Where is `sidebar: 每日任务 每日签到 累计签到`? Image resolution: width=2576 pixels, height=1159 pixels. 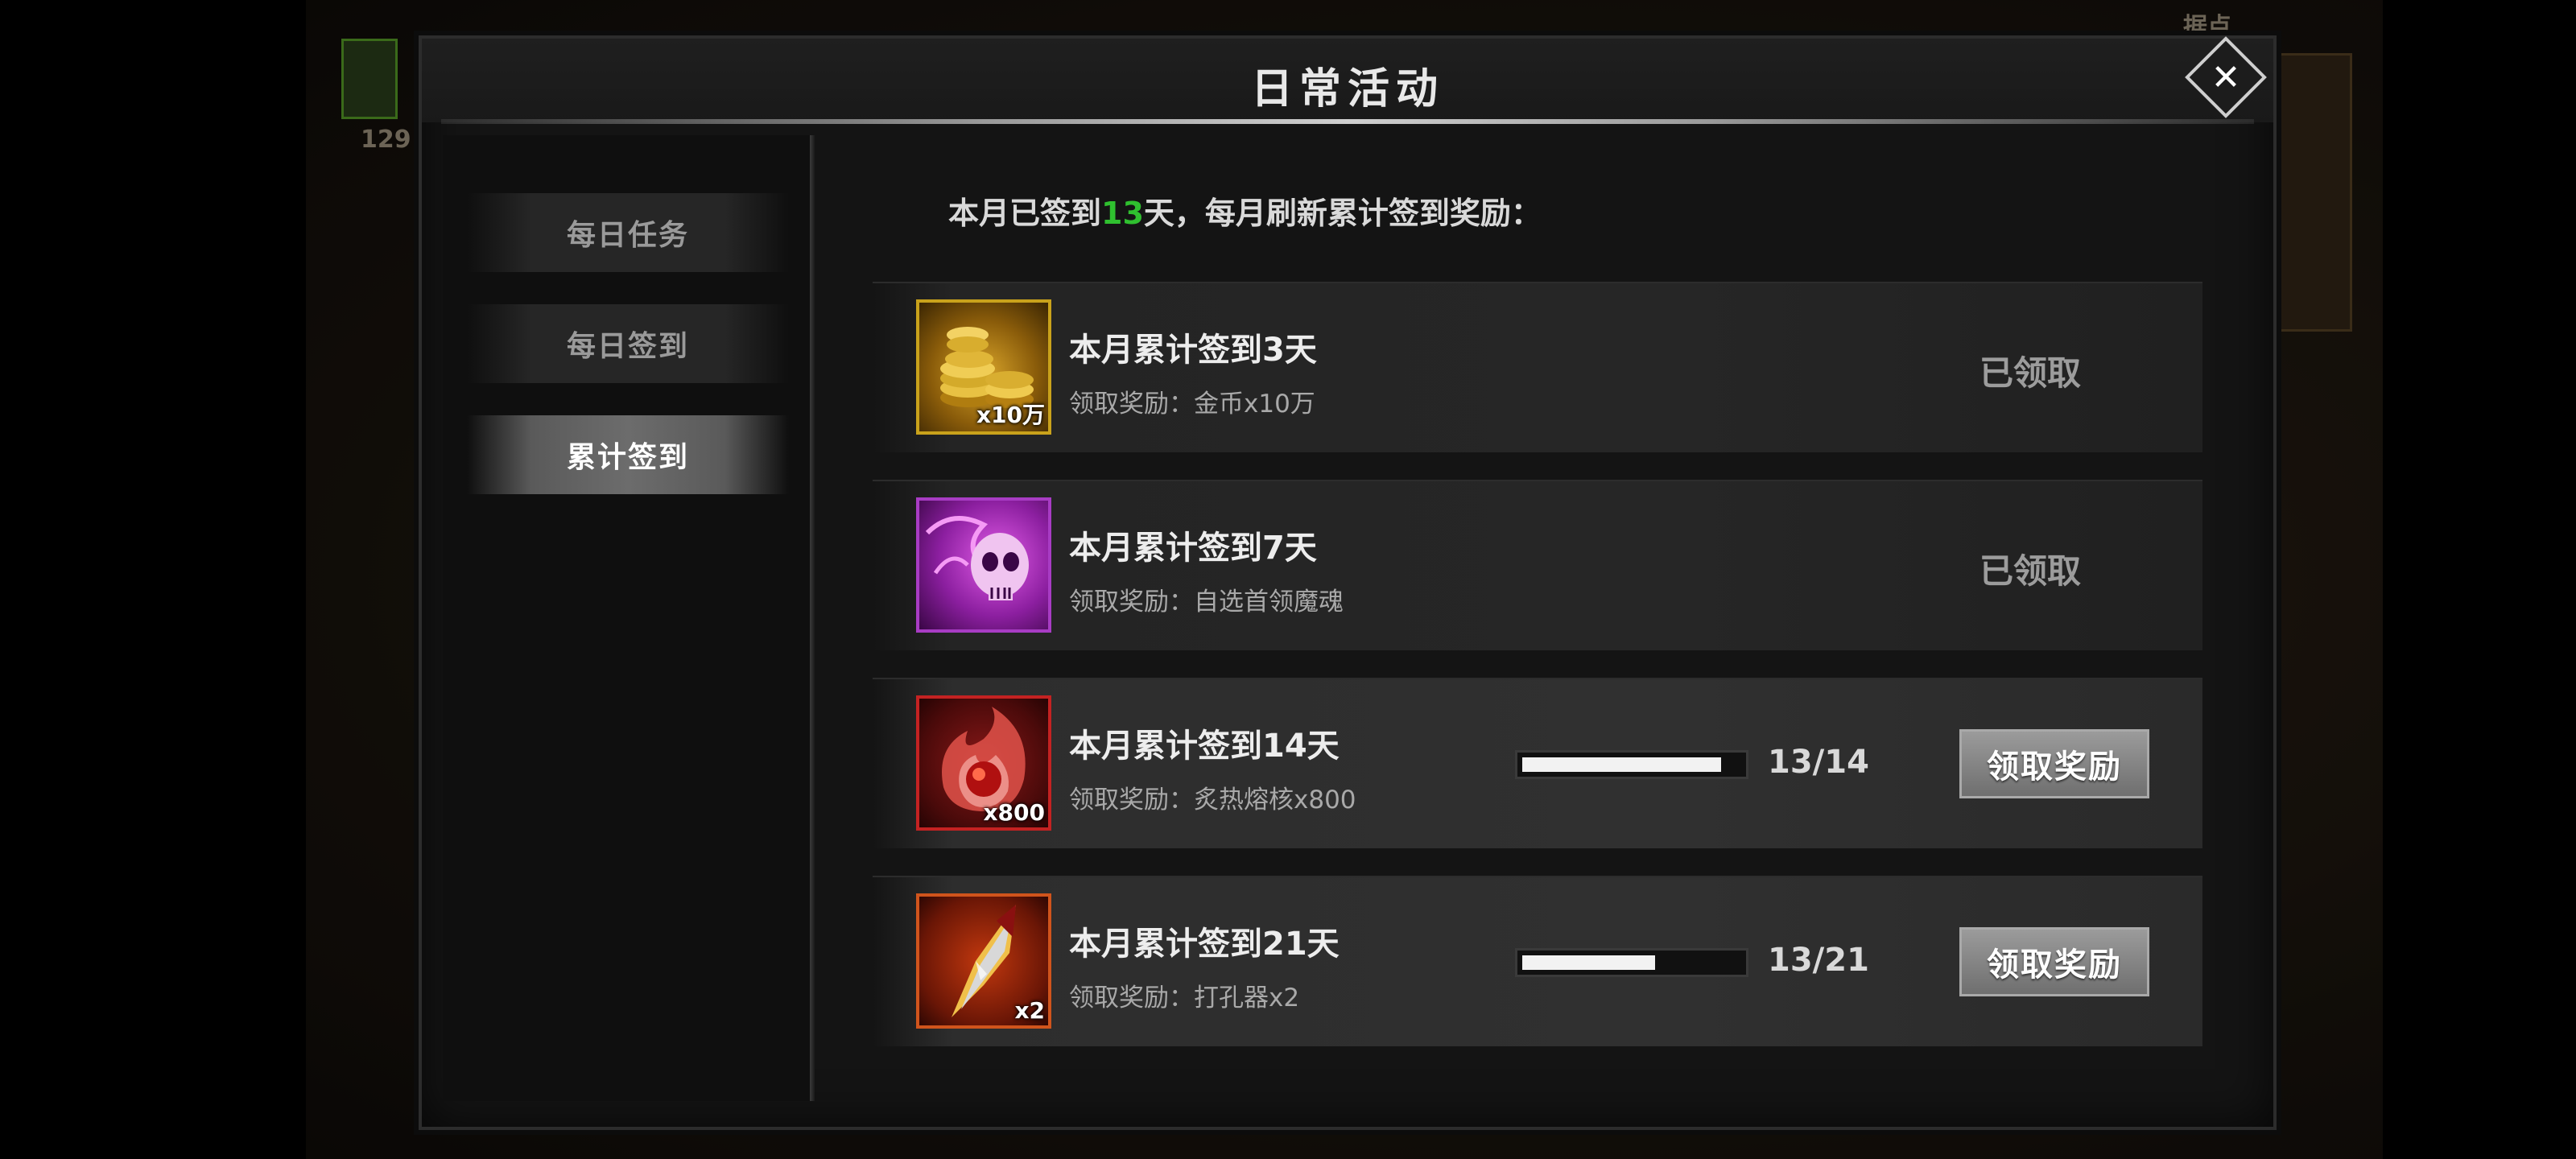 sidebar: 每日任务 每日签到 累计签到 is located at coordinates (628, 618).